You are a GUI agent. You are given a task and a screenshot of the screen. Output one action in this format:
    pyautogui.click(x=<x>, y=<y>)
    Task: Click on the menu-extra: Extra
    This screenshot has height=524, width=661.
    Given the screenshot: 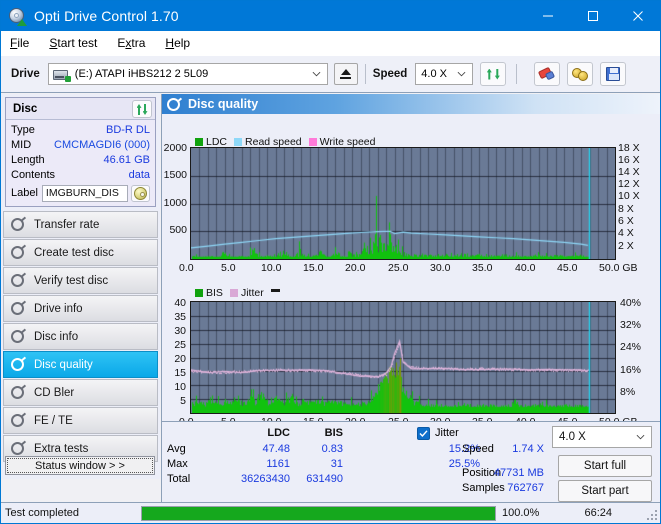 What is the action you would take?
    pyautogui.click(x=136, y=43)
    